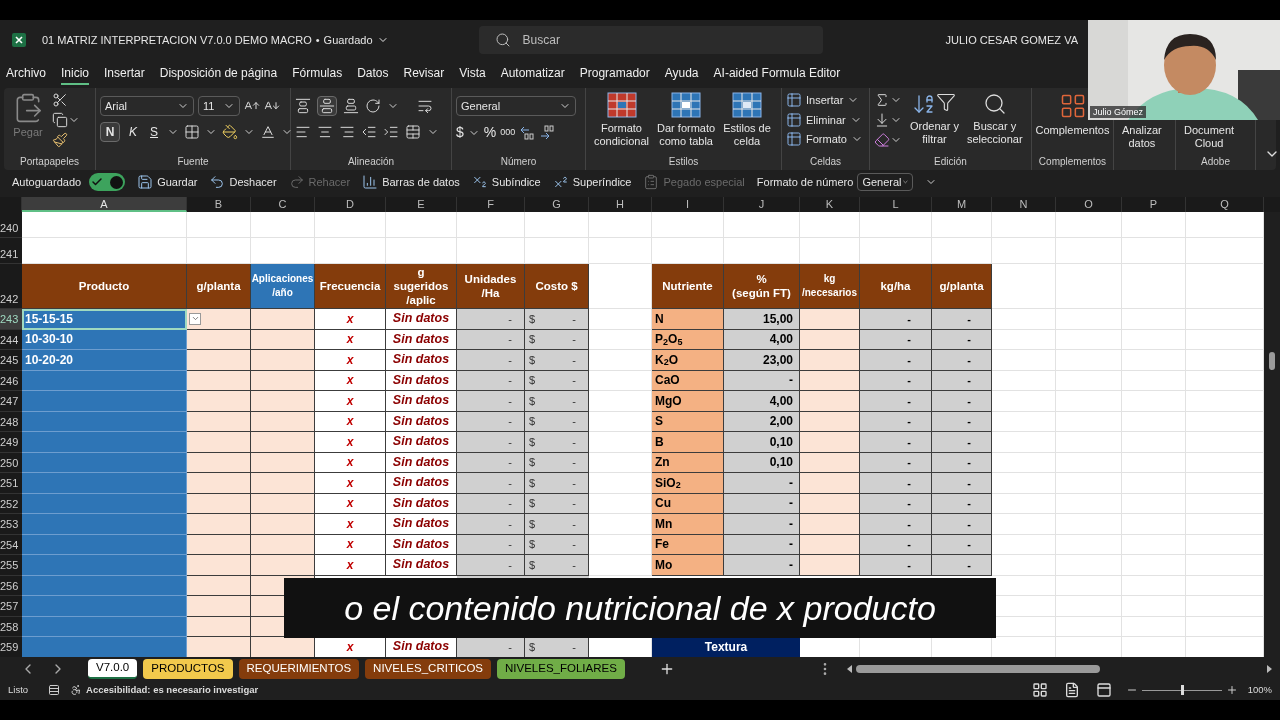 This screenshot has width=1280, height=720. Describe the element at coordinates (934, 119) in the screenshot. I see `sort-filter-button: Ordenar y filtrar` at that location.